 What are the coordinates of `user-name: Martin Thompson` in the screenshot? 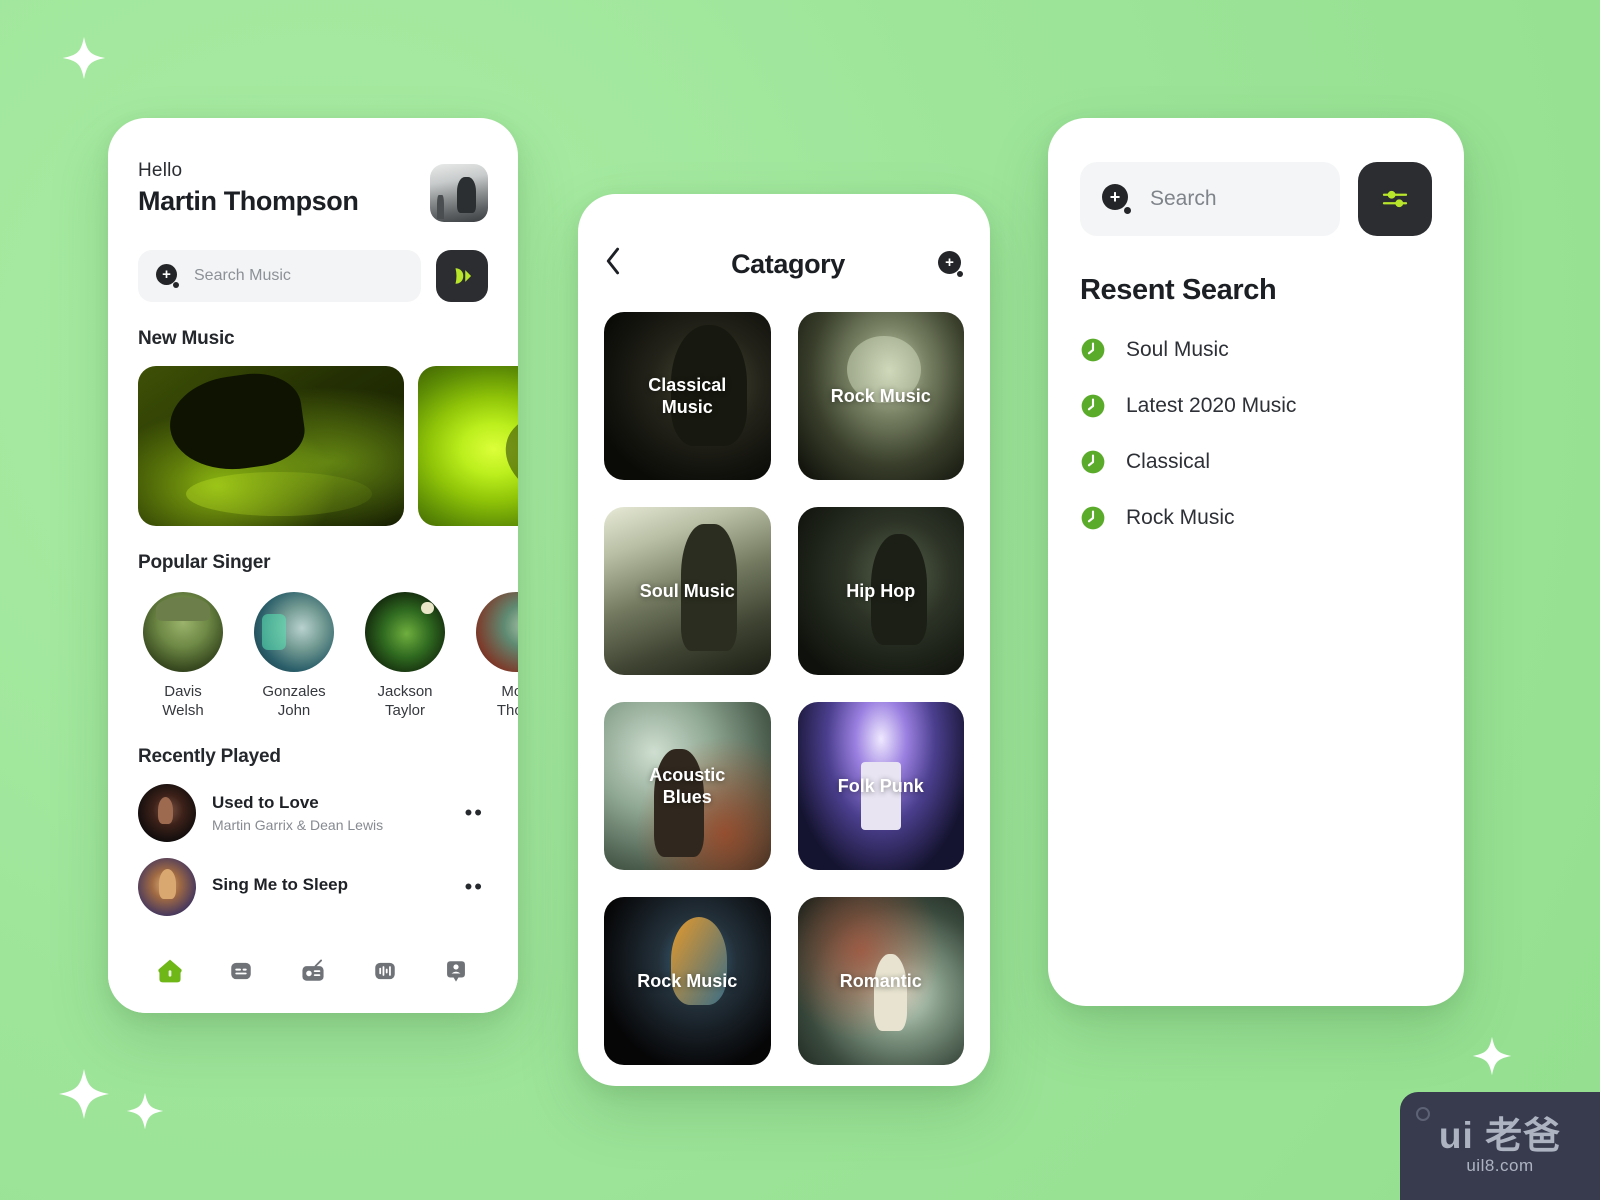 It's located at (248, 201).